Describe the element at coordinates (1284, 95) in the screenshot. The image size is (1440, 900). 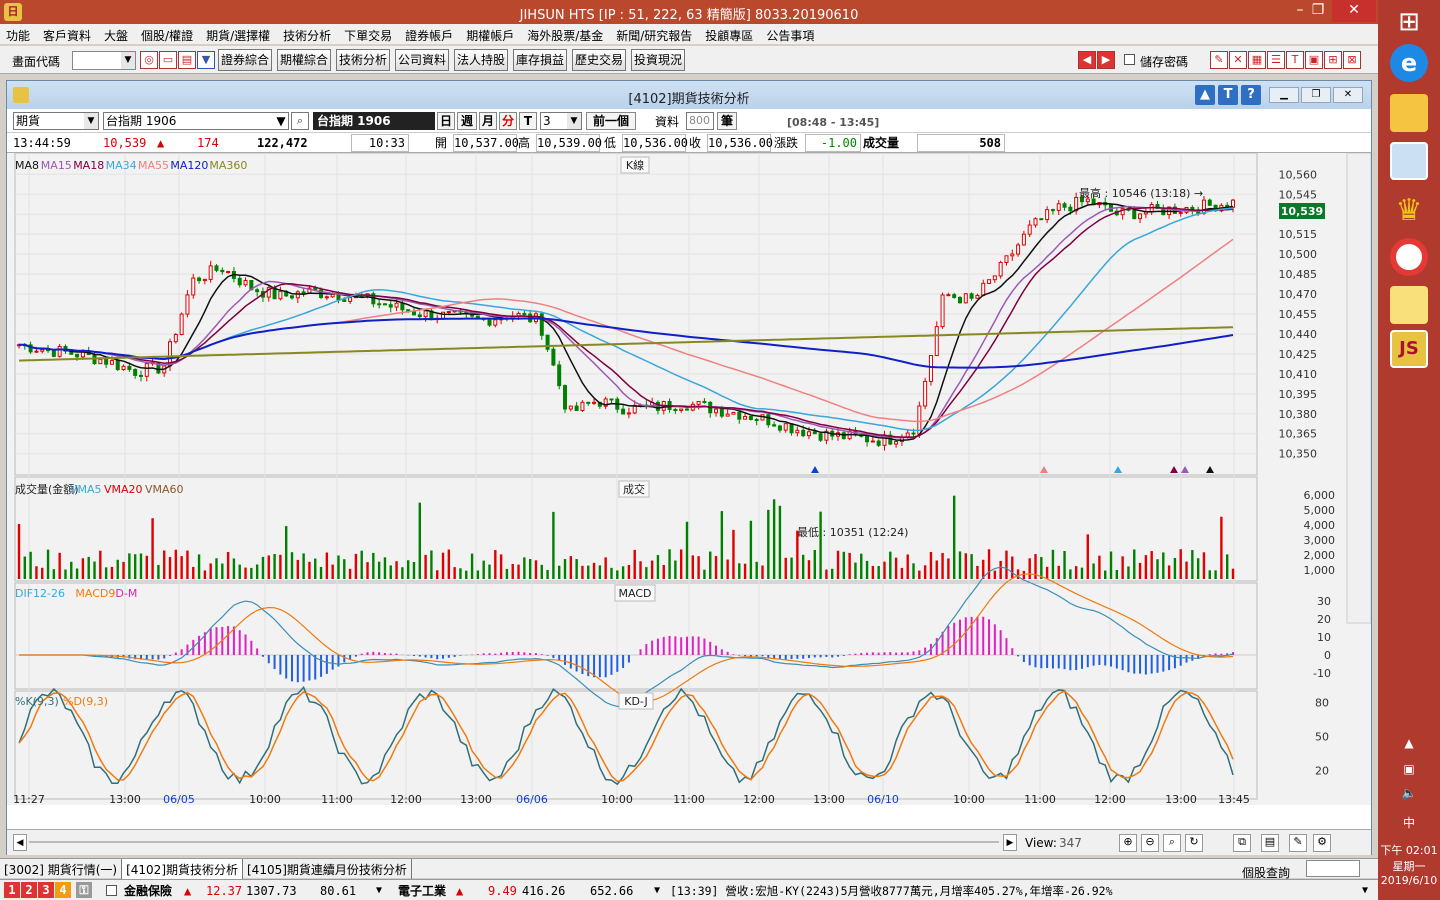
I see `inner-minimize-button: ▁` at that location.